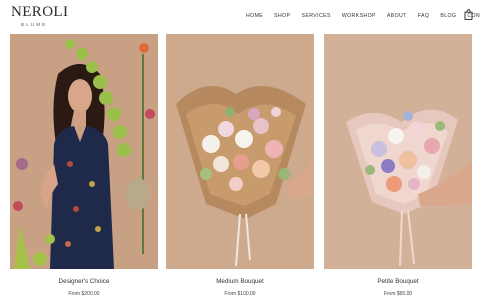 This screenshot has width=480, height=300. What do you see at coordinates (424, 16) in the screenshot?
I see `nav-item-faq: FAQ` at bounding box center [424, 16].